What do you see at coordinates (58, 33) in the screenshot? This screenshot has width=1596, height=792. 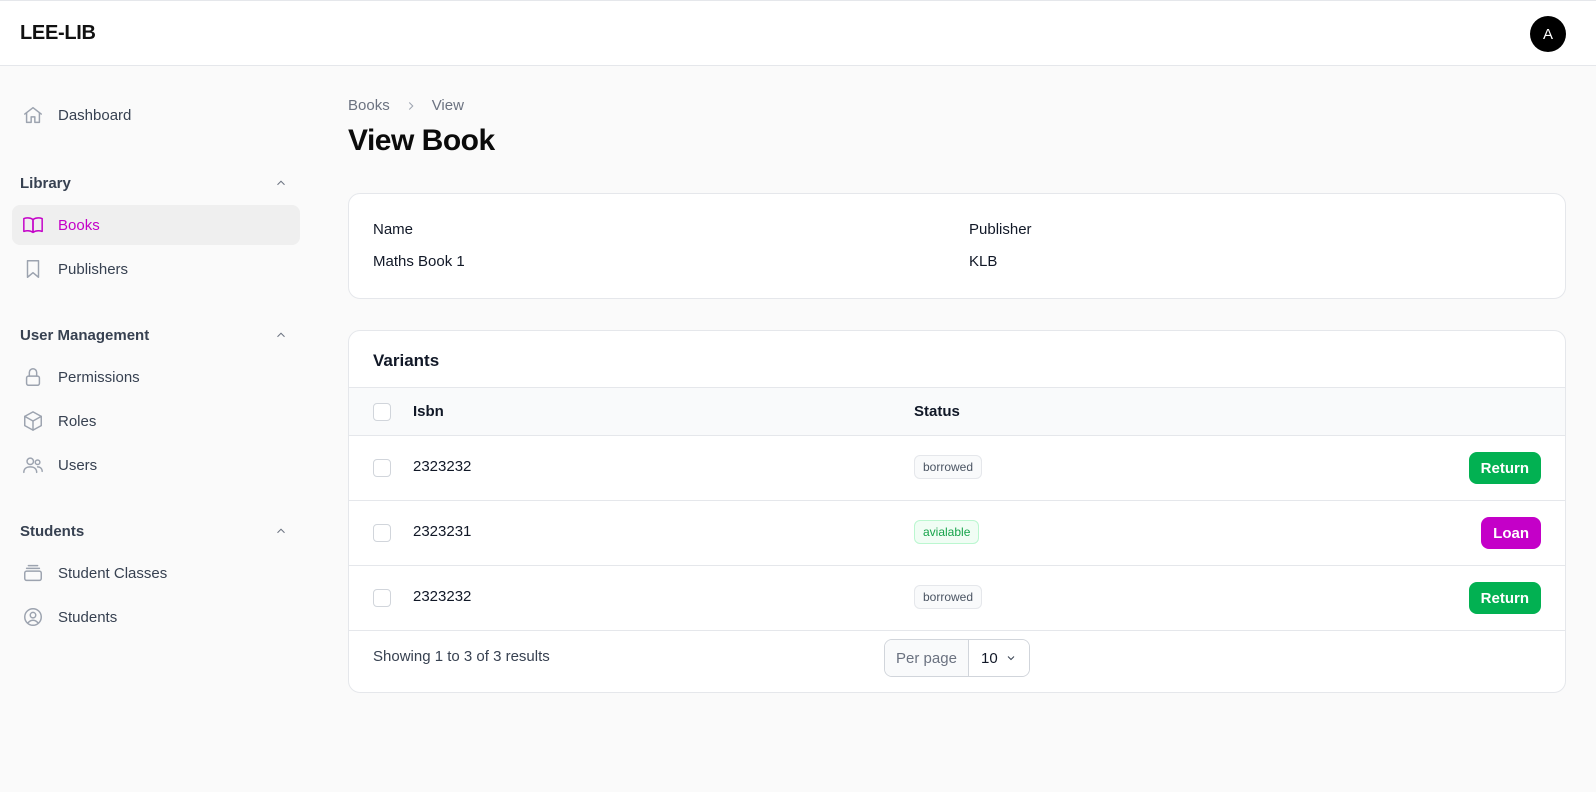 I see `brand-logo: LEE-LIB` at bounding box center [58, 33].